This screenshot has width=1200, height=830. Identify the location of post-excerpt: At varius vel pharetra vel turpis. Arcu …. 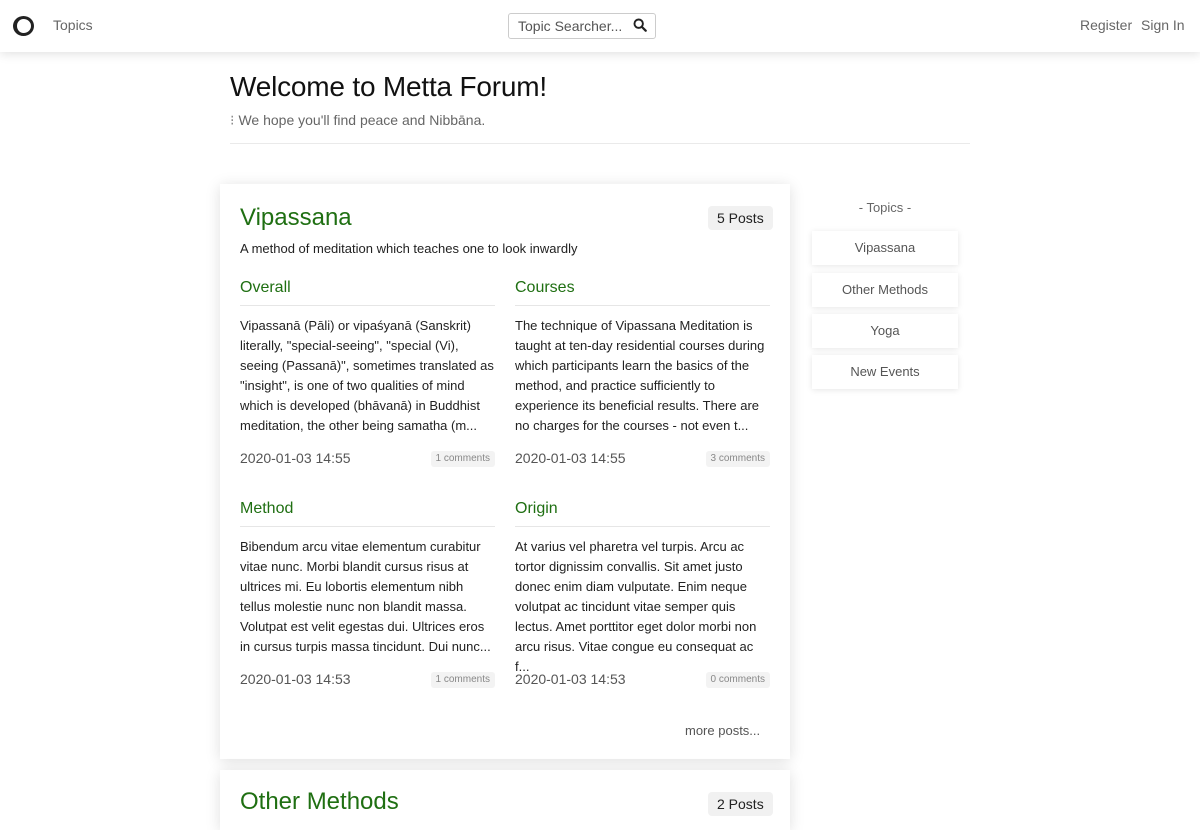
(636, 606).